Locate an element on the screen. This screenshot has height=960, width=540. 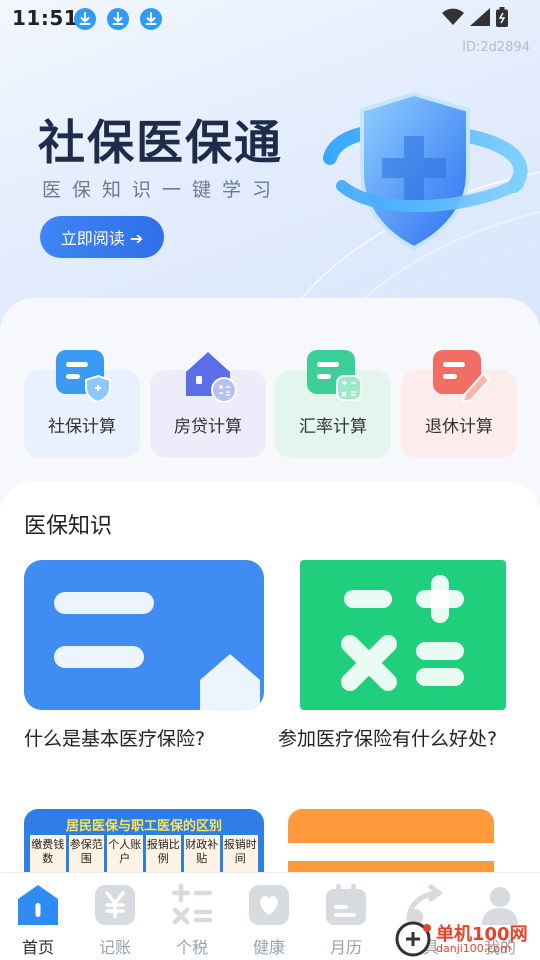
tool-label: 房贷计算 is located at coordinates (208, 427).